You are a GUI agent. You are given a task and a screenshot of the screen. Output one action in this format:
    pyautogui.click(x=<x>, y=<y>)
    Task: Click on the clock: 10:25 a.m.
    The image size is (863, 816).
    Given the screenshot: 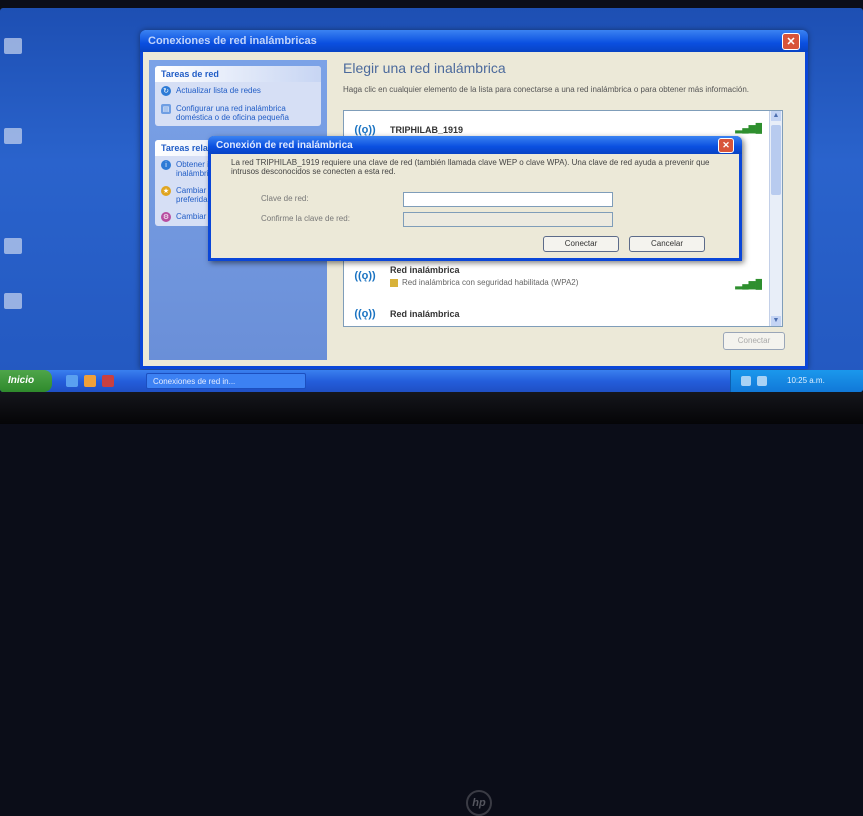 What is the action you would take?
    pyautogui.click(x=806, y=381)
    